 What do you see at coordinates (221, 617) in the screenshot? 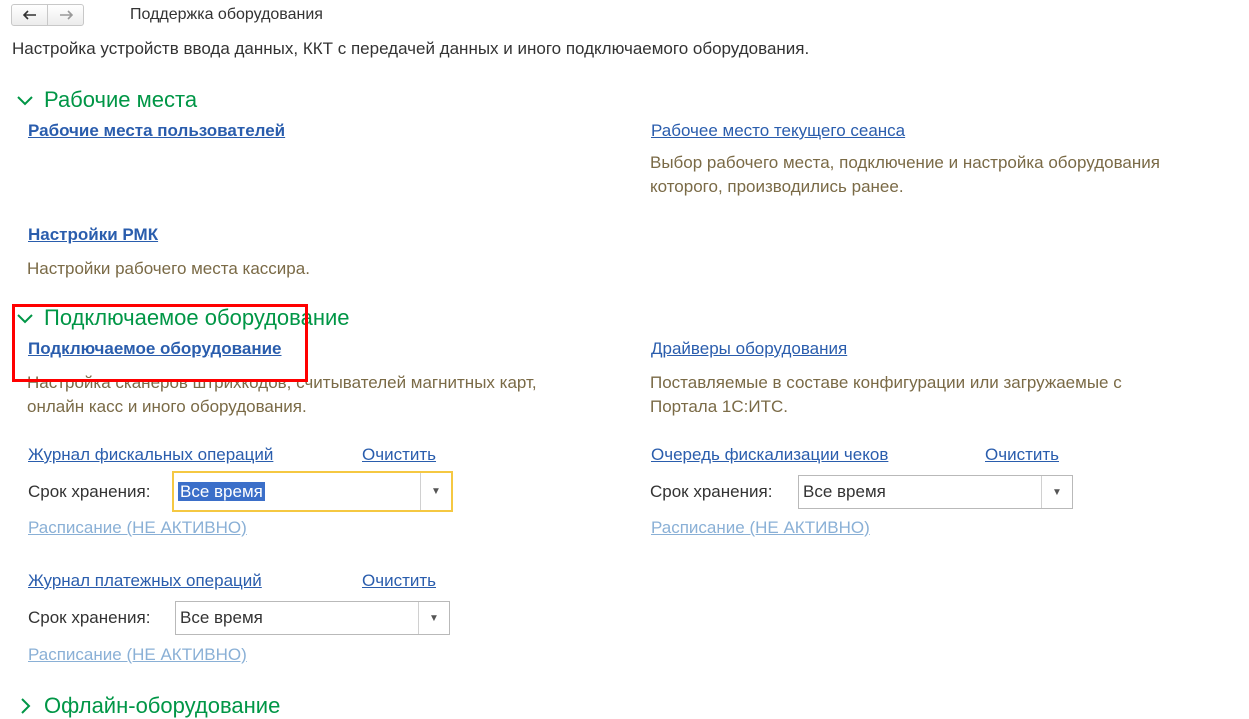
I see `payment-log-retention-value: Все время` at bounding box center [221, 617].